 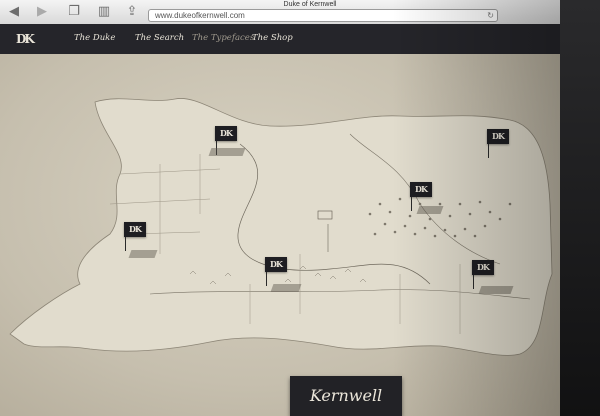 What do you see at coordinates (223, 38) in the screenshot?
I see `nav-link-the-typefaces: The Typefaces` at bounding box center [223, 38].